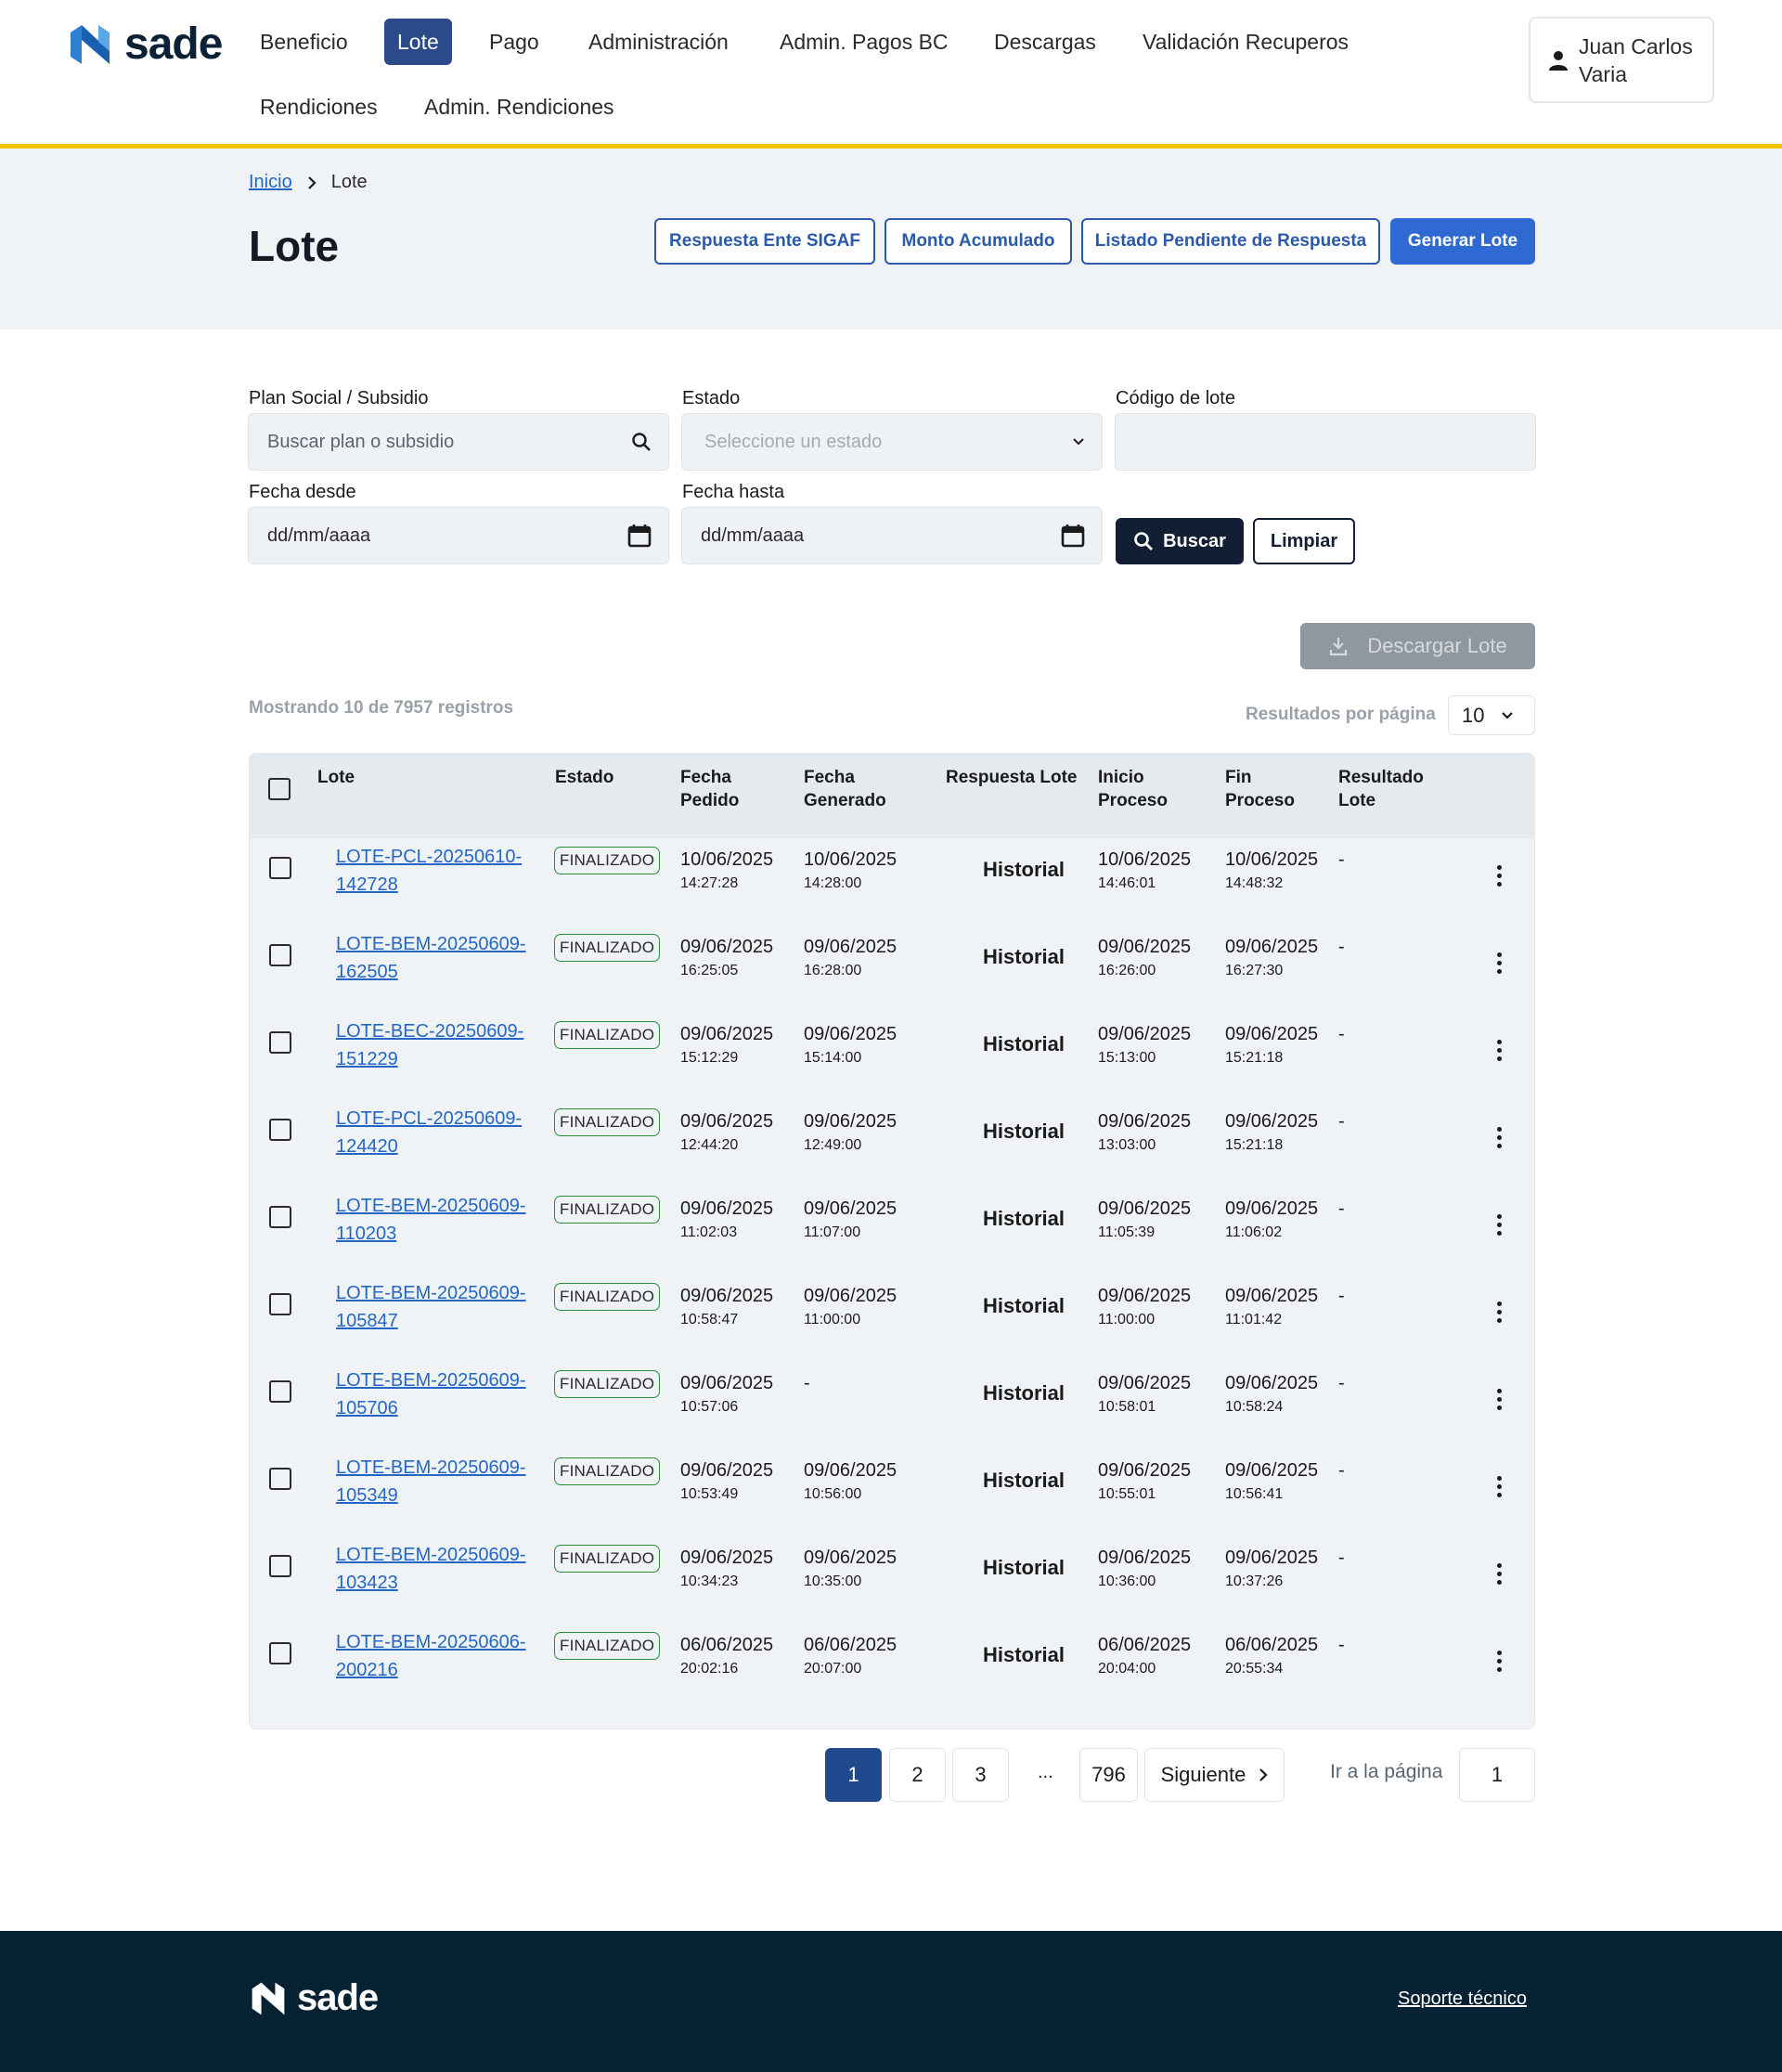 The height and width of the screenshot is (2072, 1782). Describe the element at coordinates (892, 535) in the screenshot. I see `fecha-hasta-input: dd/mm/aaaa` at that location.